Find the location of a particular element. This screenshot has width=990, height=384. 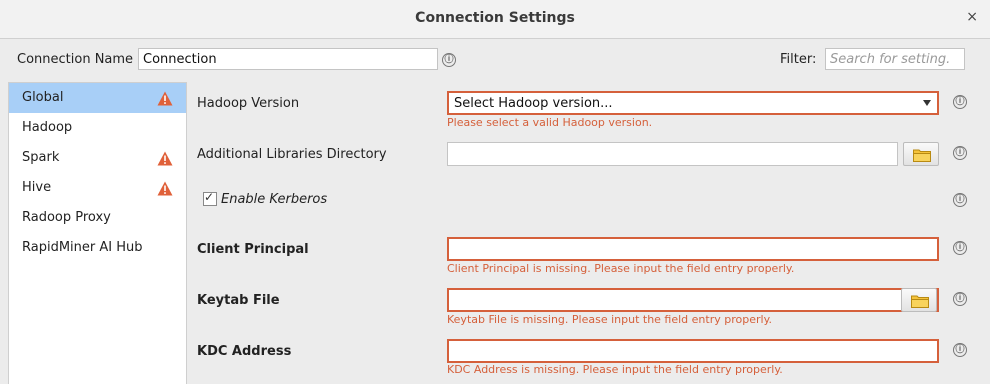

connection-name-label: Connection Name is located at coordinates (75, 59).